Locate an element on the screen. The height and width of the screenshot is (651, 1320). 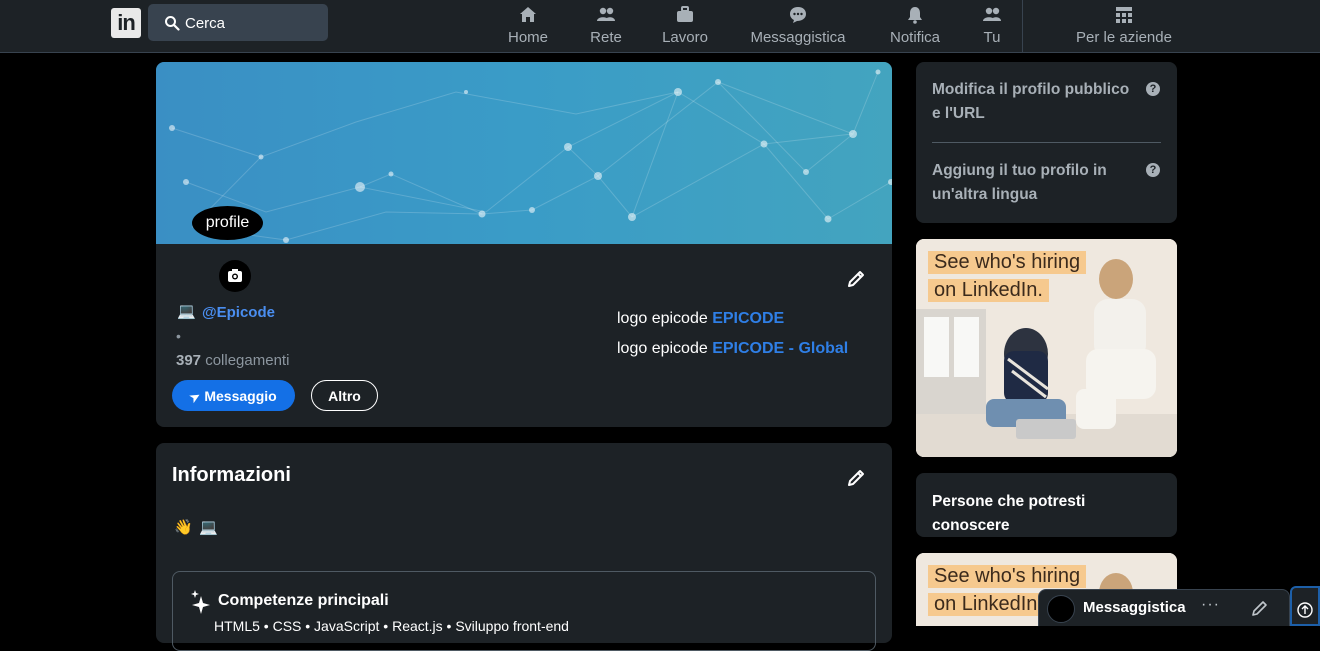
search-box is located at coordinates (238, 22).